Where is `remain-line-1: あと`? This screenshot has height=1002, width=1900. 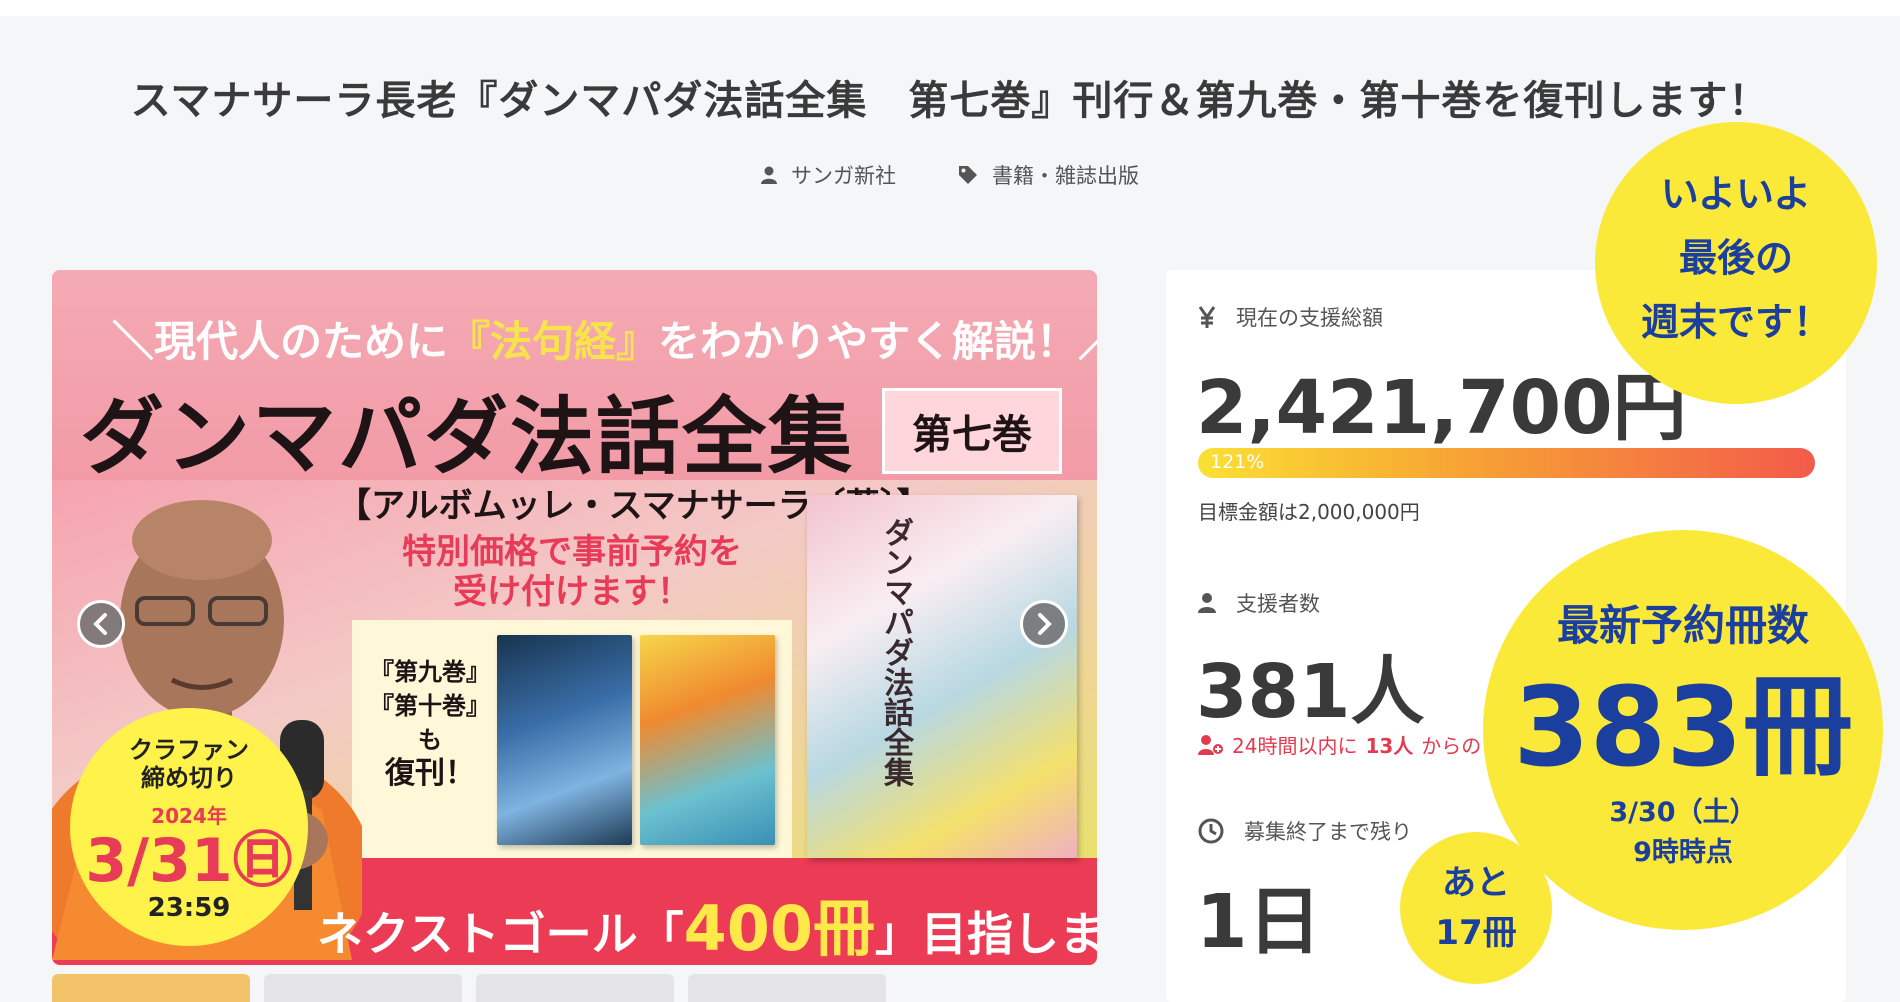 remain-line-1: あと is located at coordinates (1476, 883).